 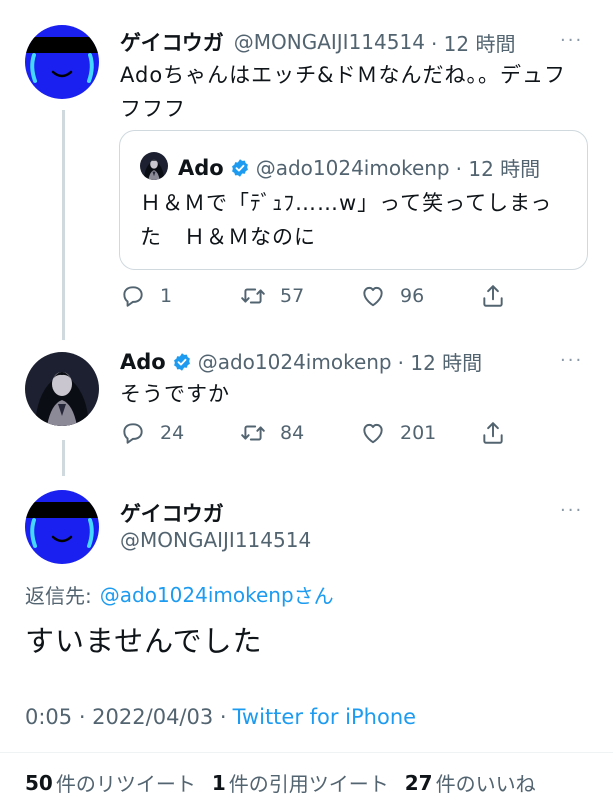 What do you see at coordinates (292, 433) in the screenshot?
I see `retweet-count: 84` at bounding box center [292, 433].